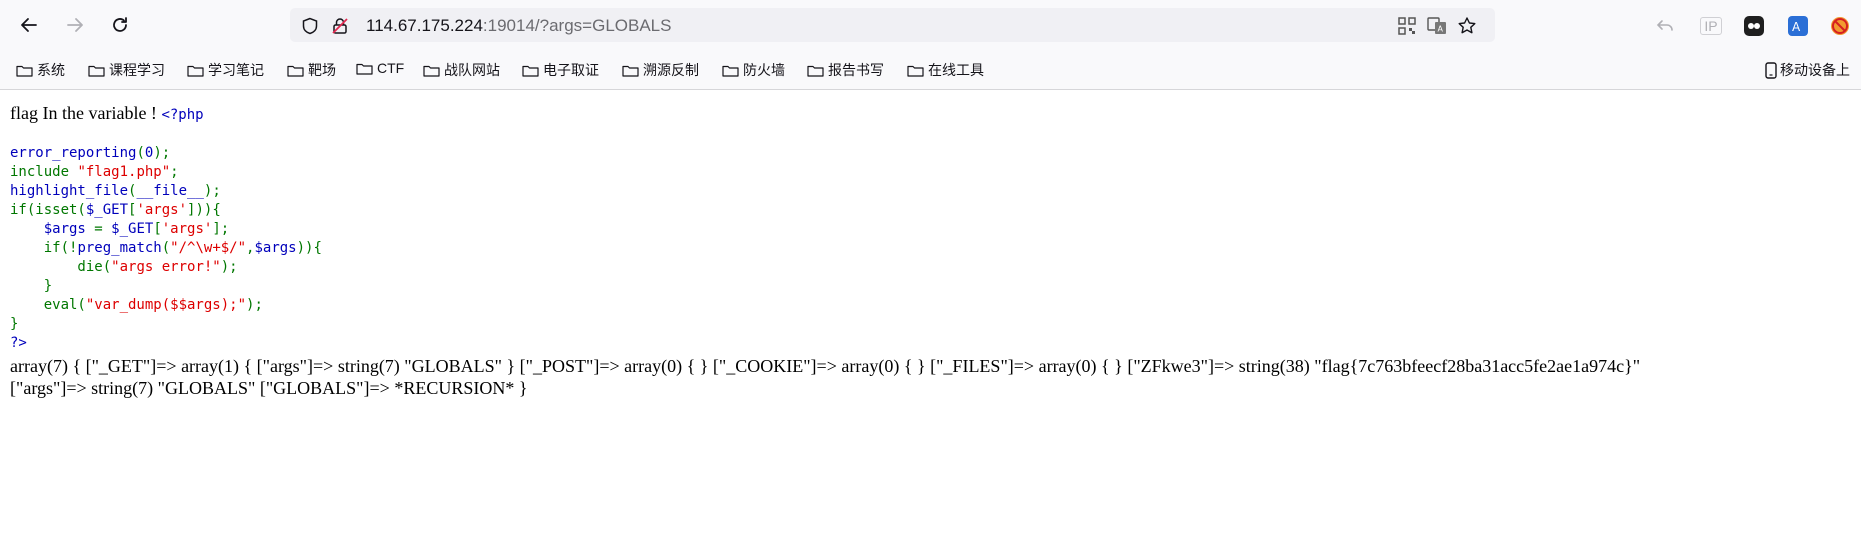 Image resolution: width=1861 pixels, height=539 pixels. Describe the element at coordinates (930, 267) in the screenshot. I see `code-line: die("args error!");` at that location.